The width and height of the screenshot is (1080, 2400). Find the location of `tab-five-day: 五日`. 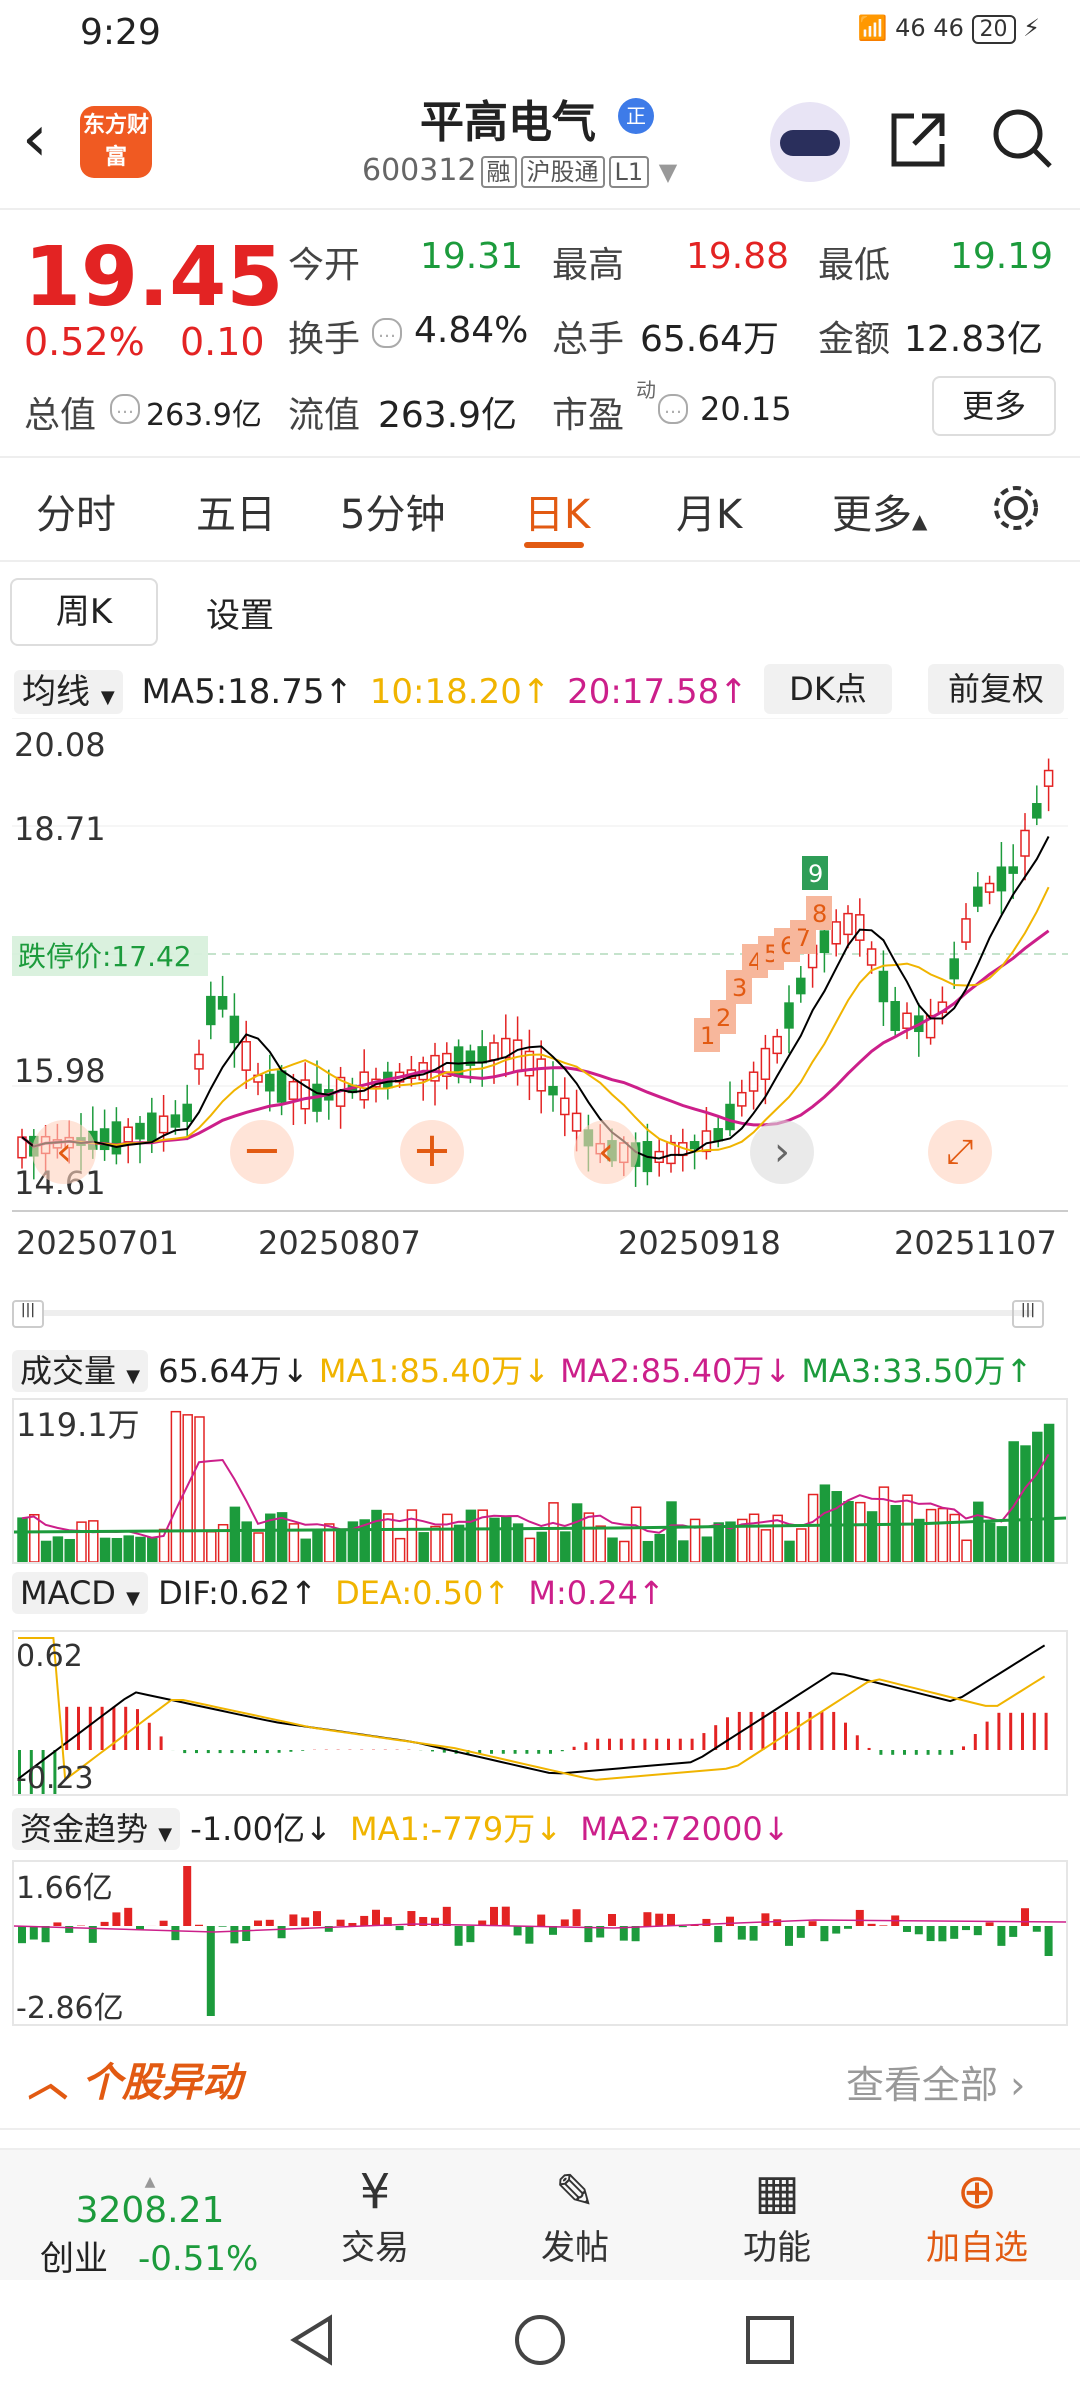

tab-five-day: 五日 is located at coordinates (236, 511).